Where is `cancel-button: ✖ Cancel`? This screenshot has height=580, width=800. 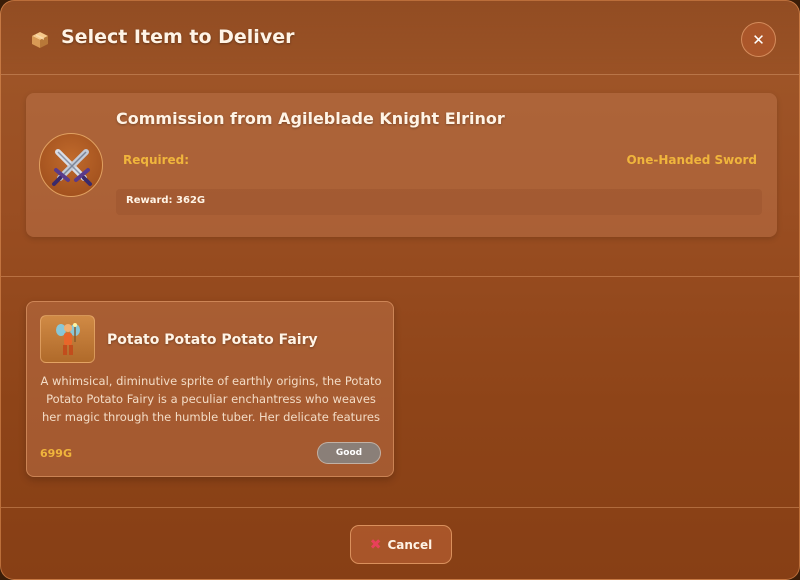 cancel-button: ✖ Cancel is located at coordinates (401, 544).